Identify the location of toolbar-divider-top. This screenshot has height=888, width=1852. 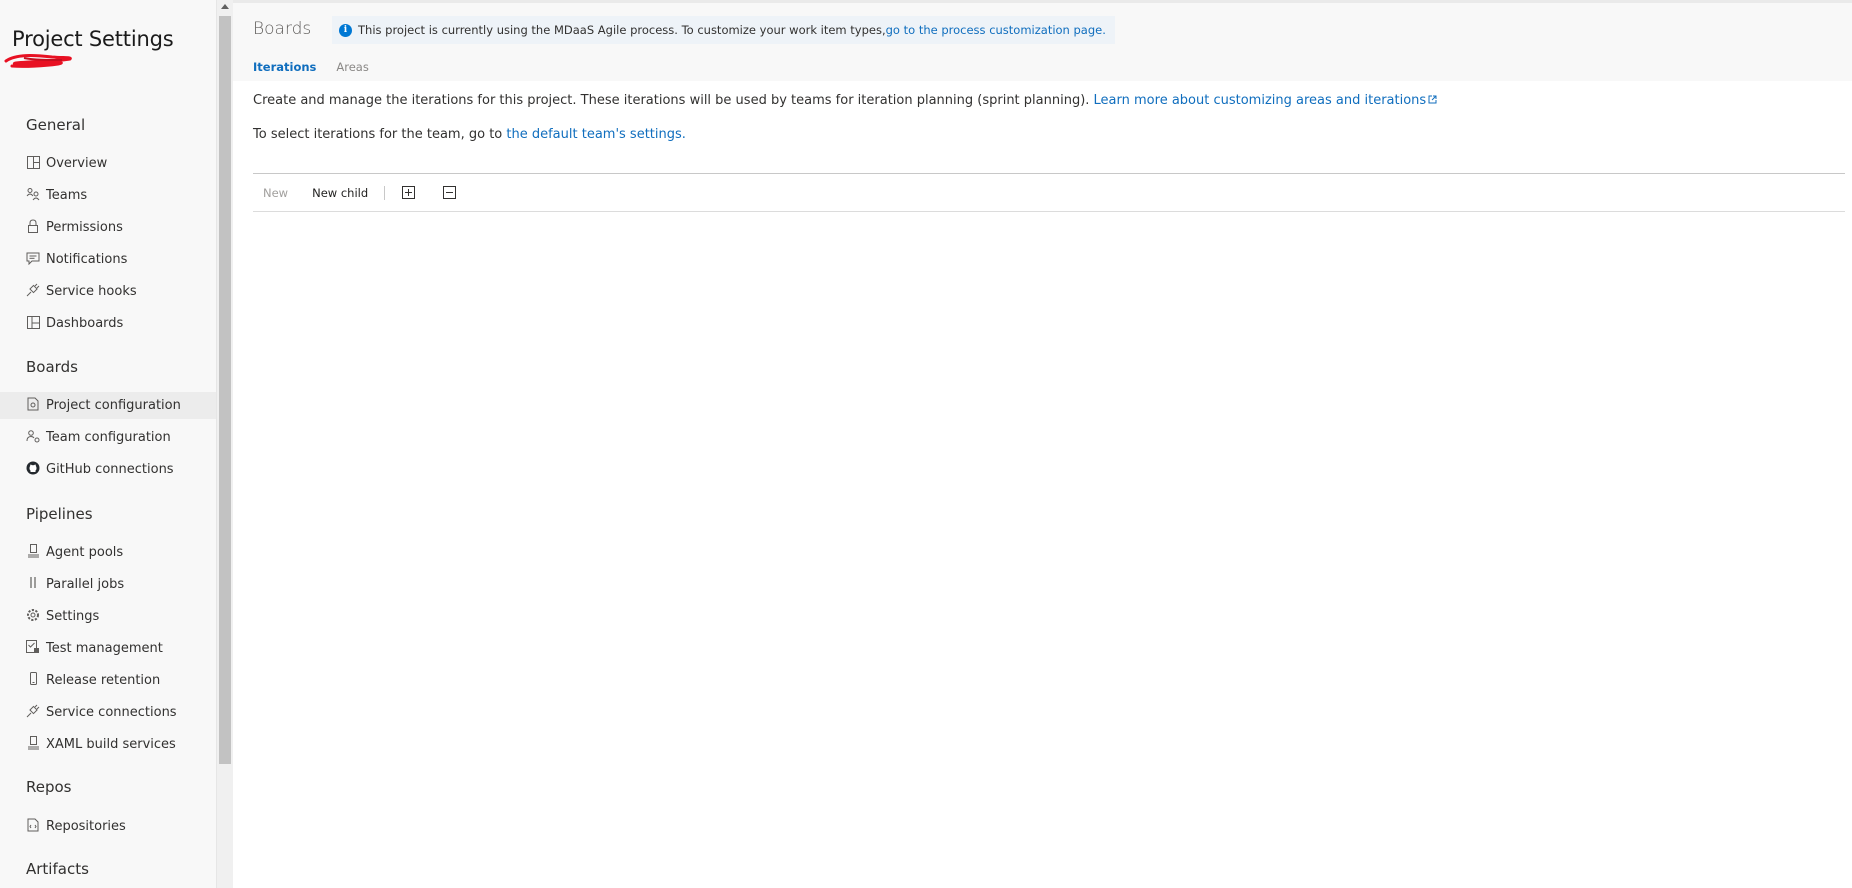
(1049, 173).